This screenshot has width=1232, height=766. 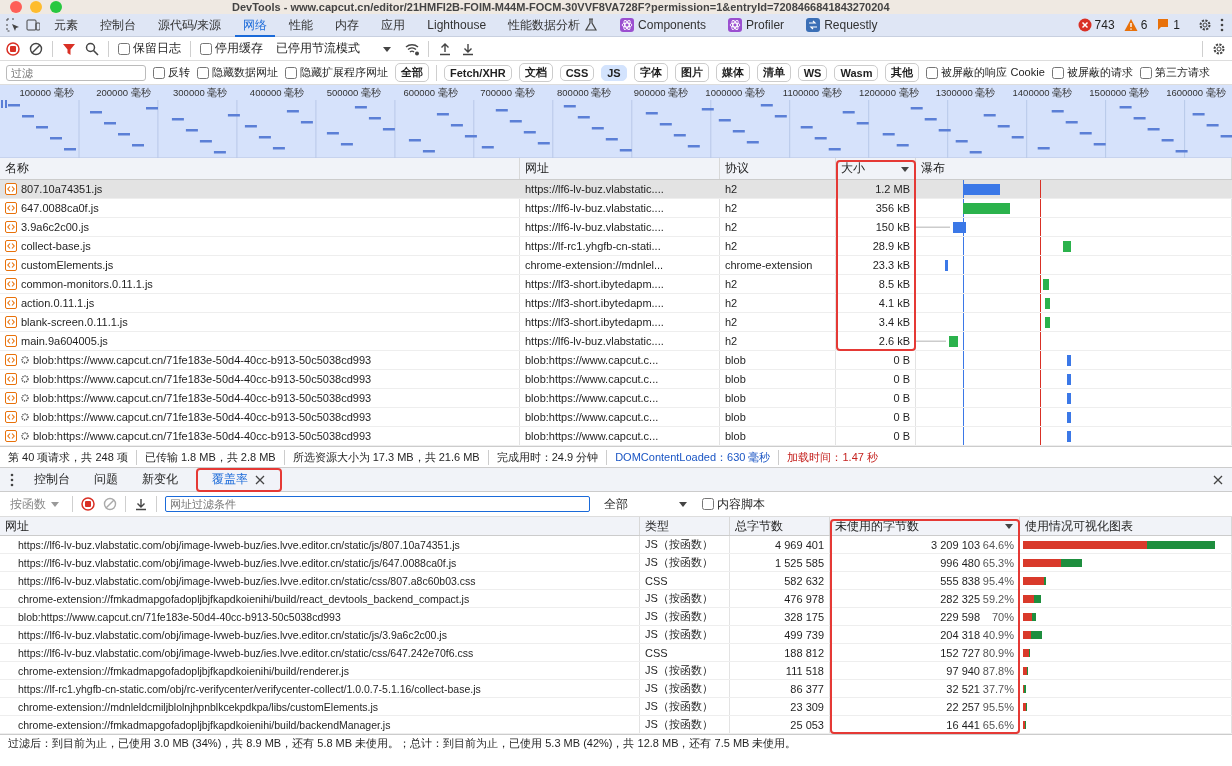 What do you see at coordinates (64, 341) in the screenshot?
I see `file-name: main.9a604005.js` at bounding box center [64, 341].